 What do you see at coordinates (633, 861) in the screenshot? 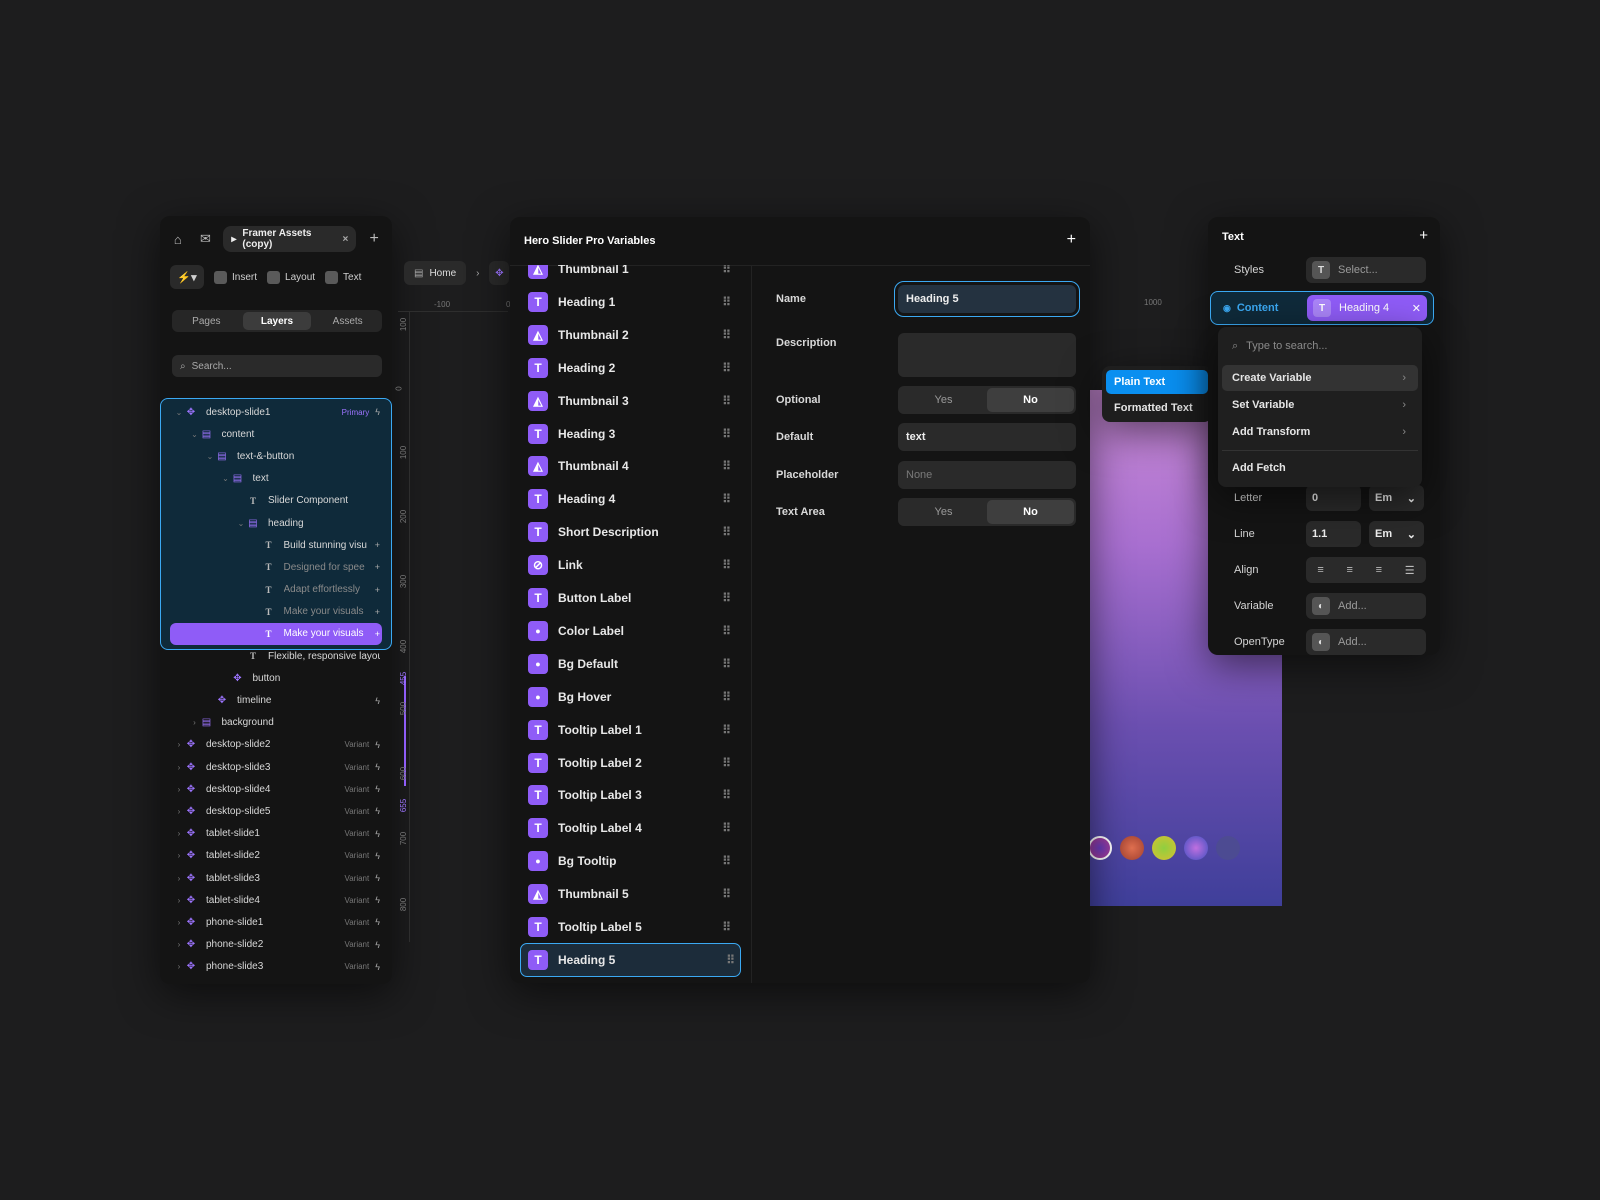
I see `variable-row: ● Bg Tooltip ⠿` at bounding box center [633, 861].